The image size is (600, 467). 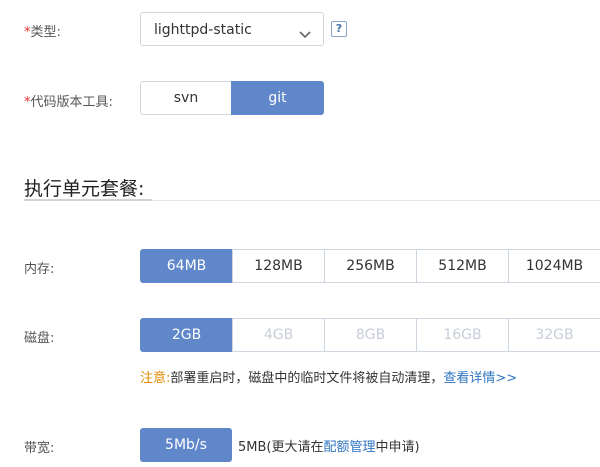 I want to click on vcs-label: *代码版本工具:, so click(x=68, y=102).